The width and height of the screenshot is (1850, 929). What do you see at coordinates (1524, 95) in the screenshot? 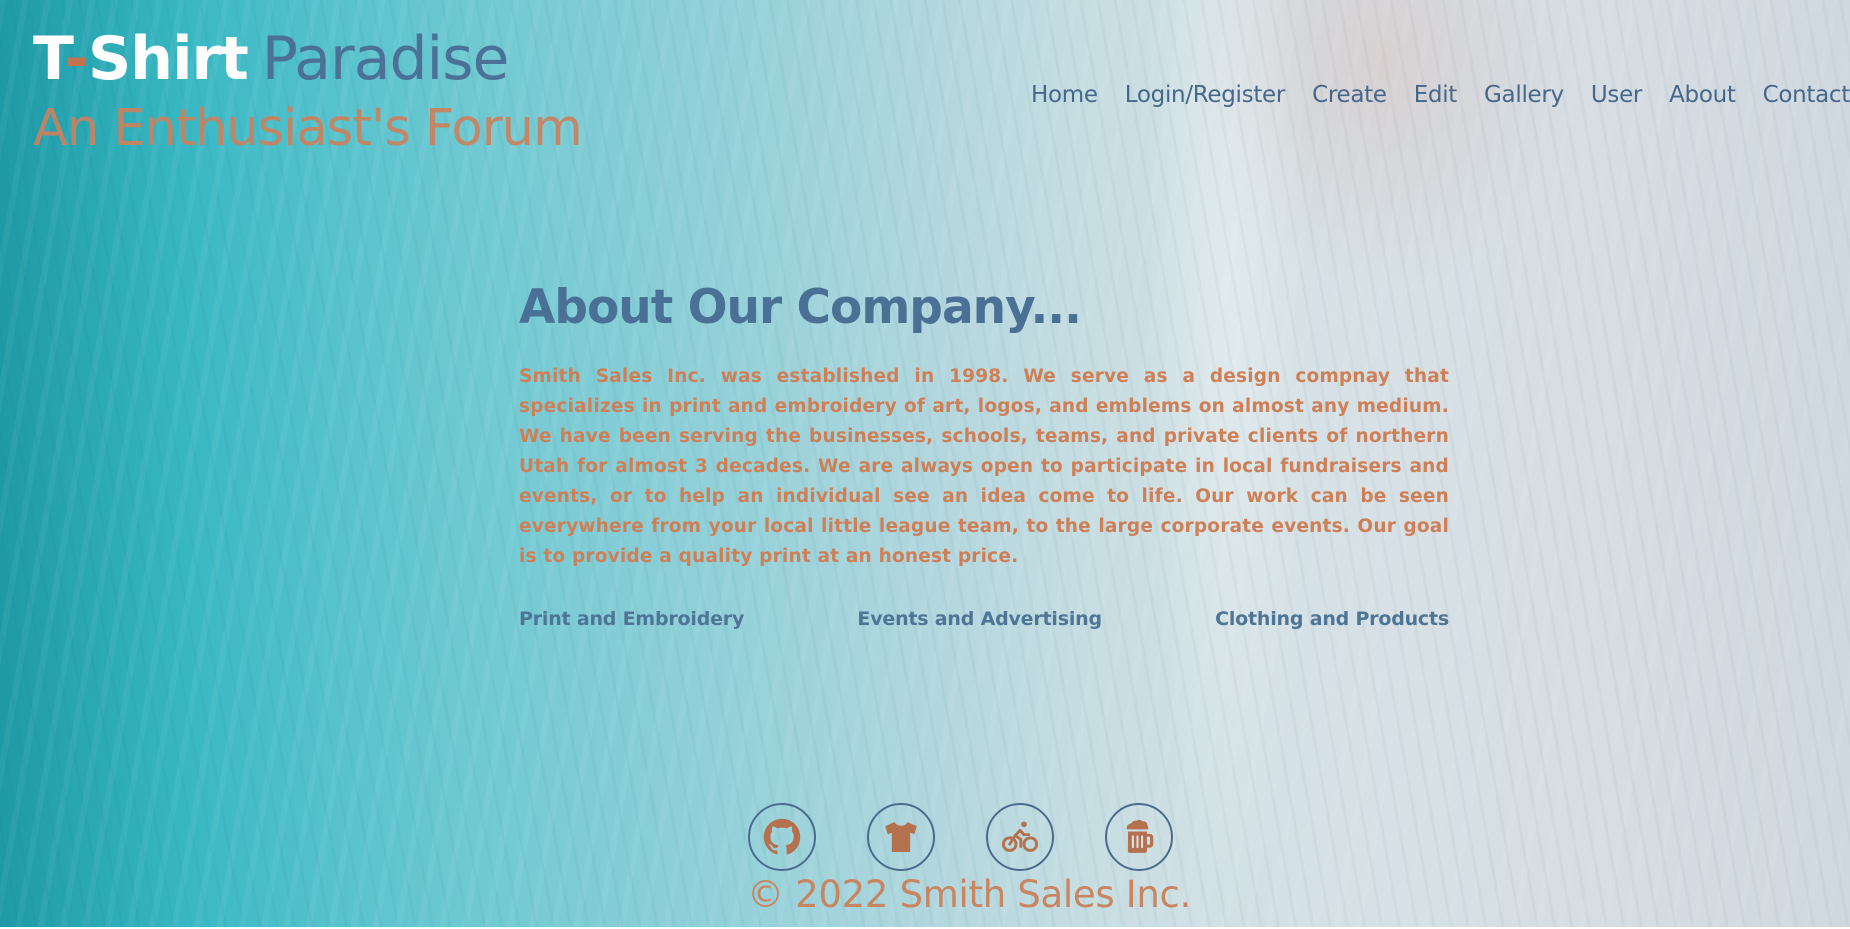
I see `nav-gallery: Gallery` at bounding box center [1524, 95].